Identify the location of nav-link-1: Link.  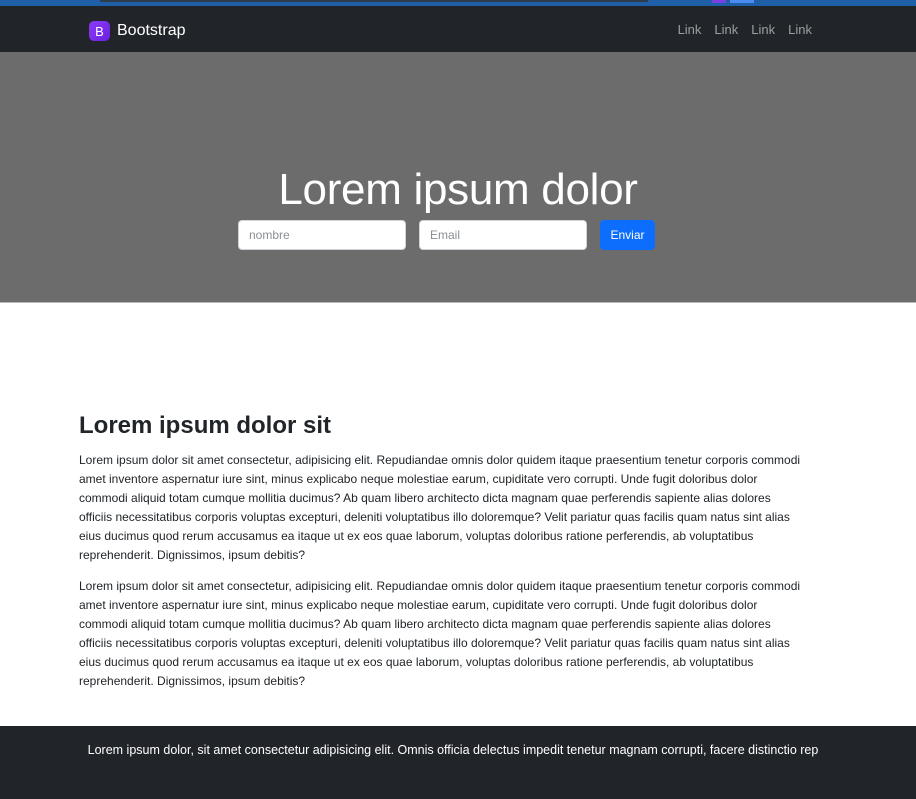
(690, 29).